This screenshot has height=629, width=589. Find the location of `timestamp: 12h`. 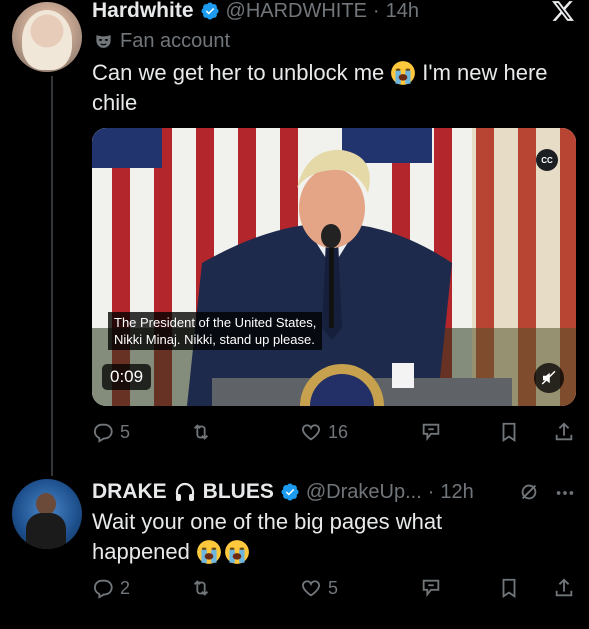

timestamp: 12h is located at coordinates (456, 492).